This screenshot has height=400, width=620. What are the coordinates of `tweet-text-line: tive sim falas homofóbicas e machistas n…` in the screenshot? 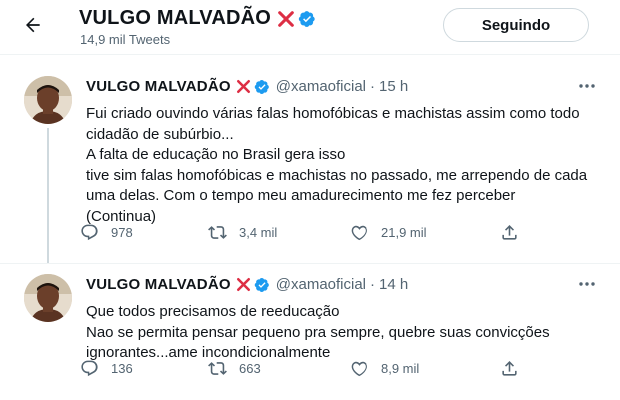 It's located at (337, 175).